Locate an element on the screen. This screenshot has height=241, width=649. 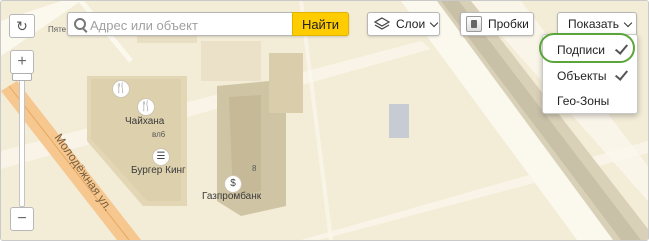
menu-item-labels: Подписи is located at coordinates (591, 50).